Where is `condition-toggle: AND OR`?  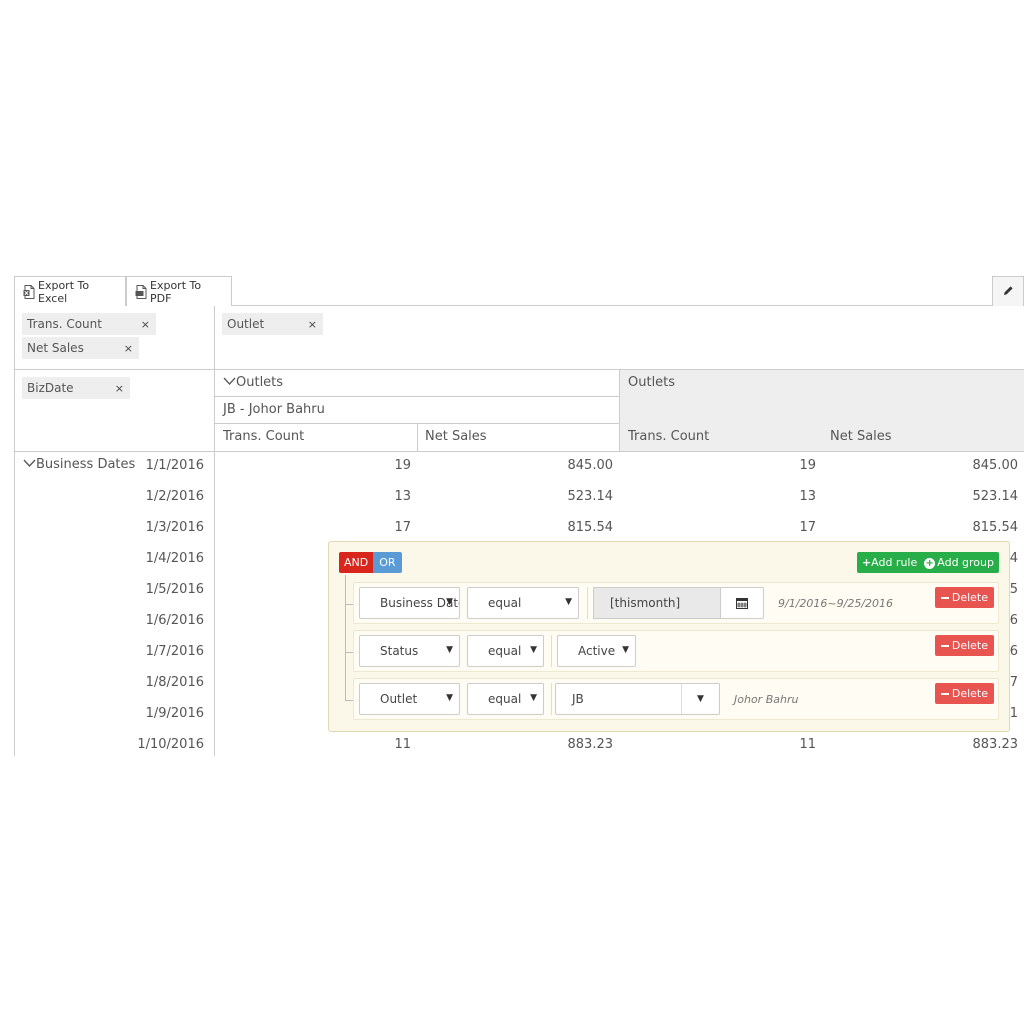
condition-toggle: AND OR is located at coordinates (370, 562).